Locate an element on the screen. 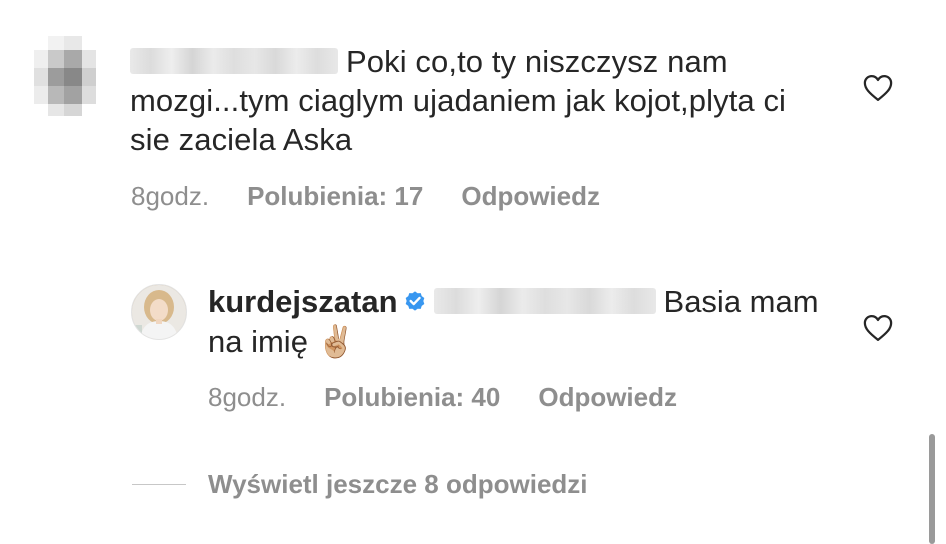 The image size is (946, 544). comment-meta: 8godz. Polubienia: 17 Odpowiedz is located at coordinates (384, 196).